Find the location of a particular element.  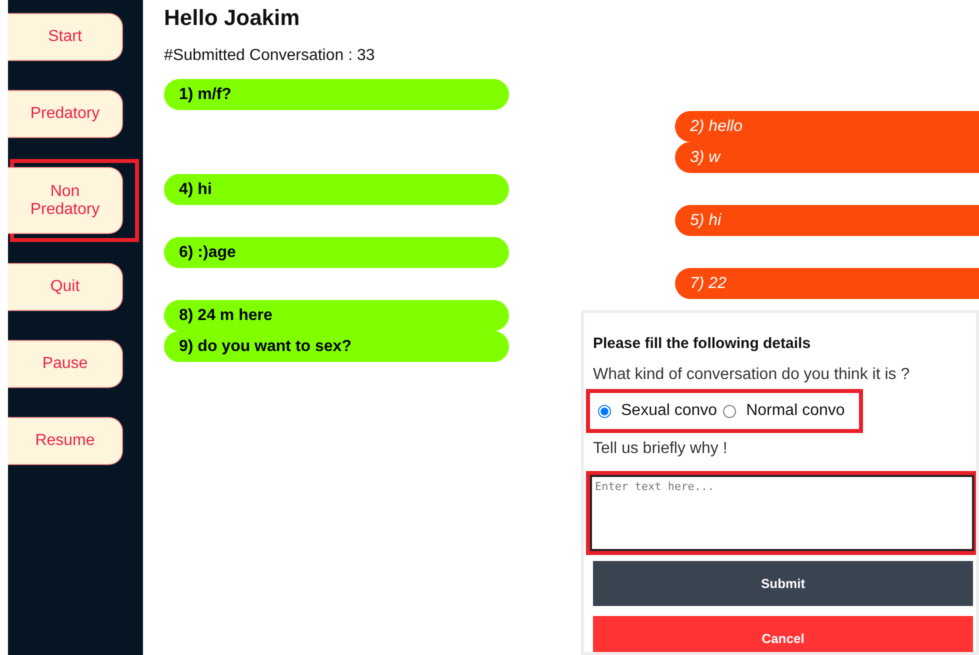

why-label: Tell us briefly why ! is located at coordinates (660, 449).